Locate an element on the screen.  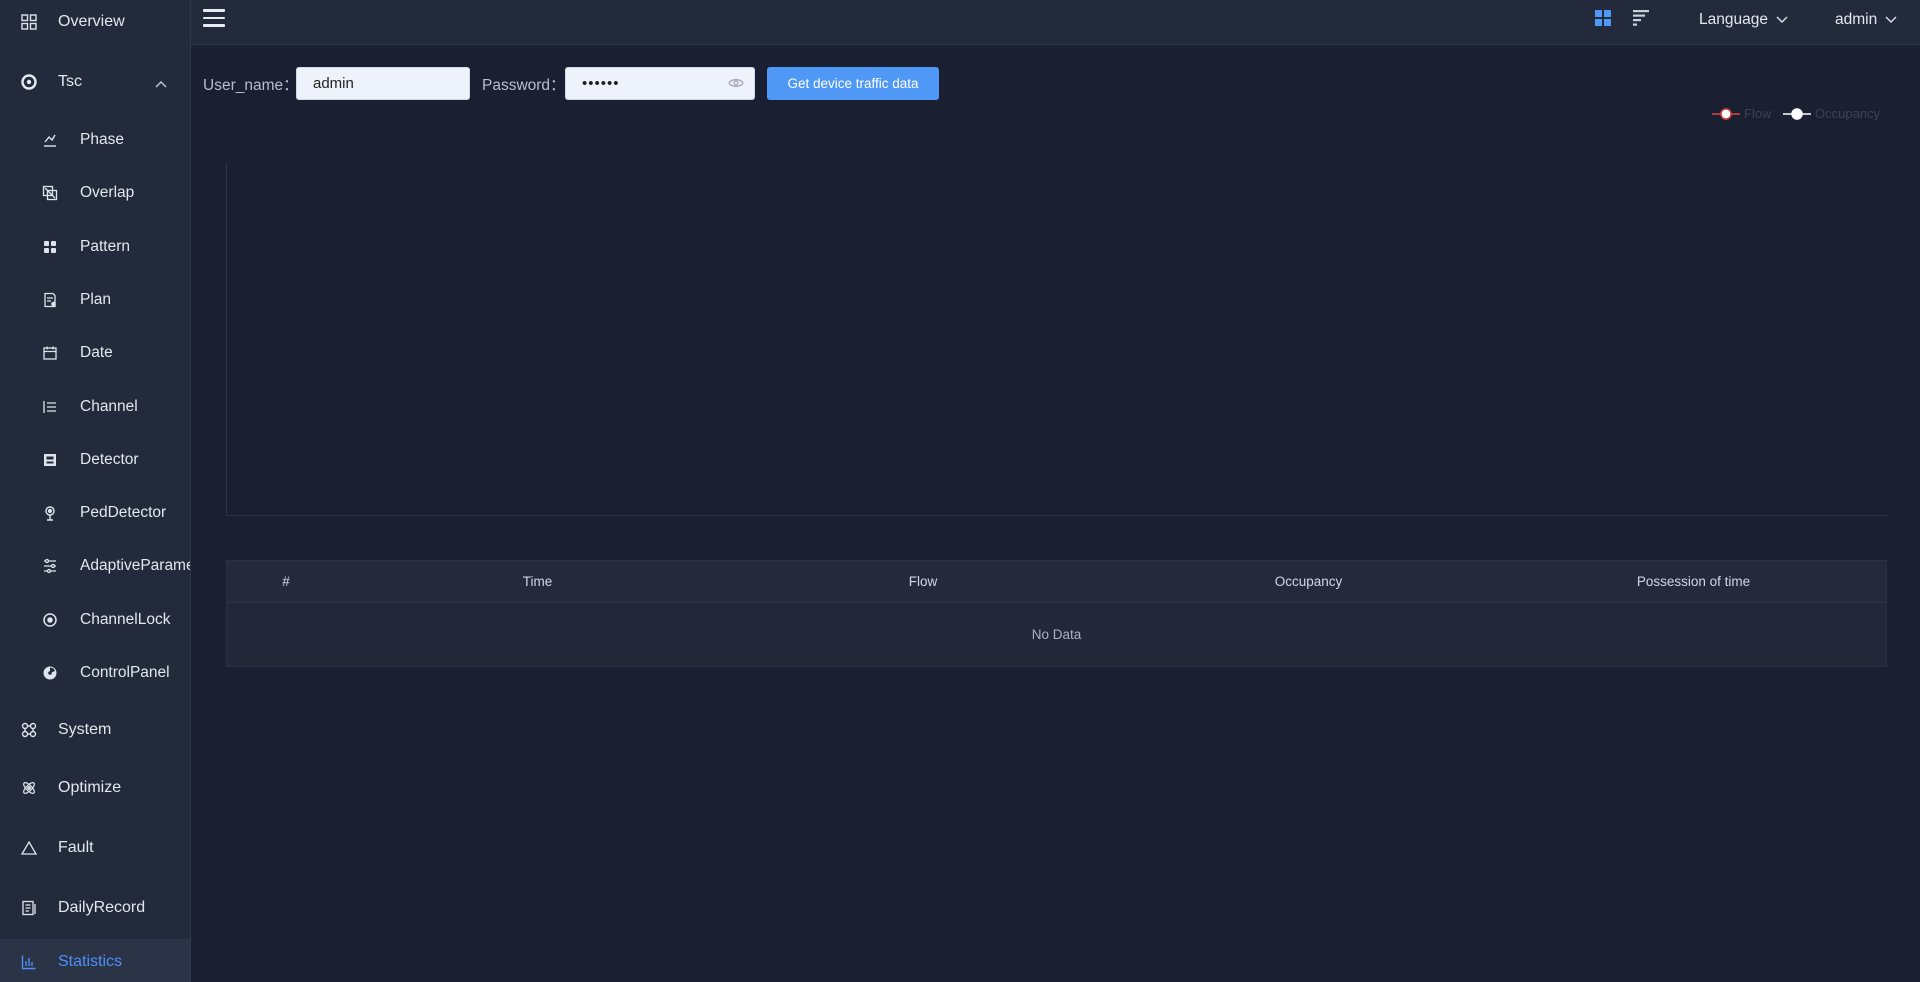
user-dropdown: admin is located at coordinates (1866, 20).